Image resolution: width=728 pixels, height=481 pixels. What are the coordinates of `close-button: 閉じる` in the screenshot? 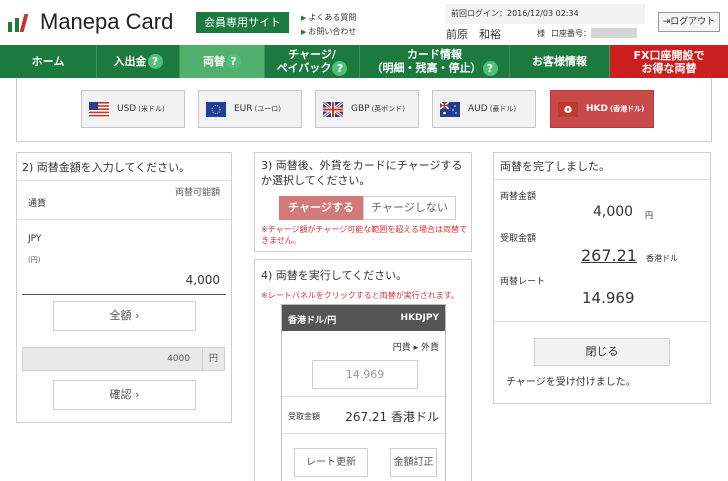 It's located at (602, 352).